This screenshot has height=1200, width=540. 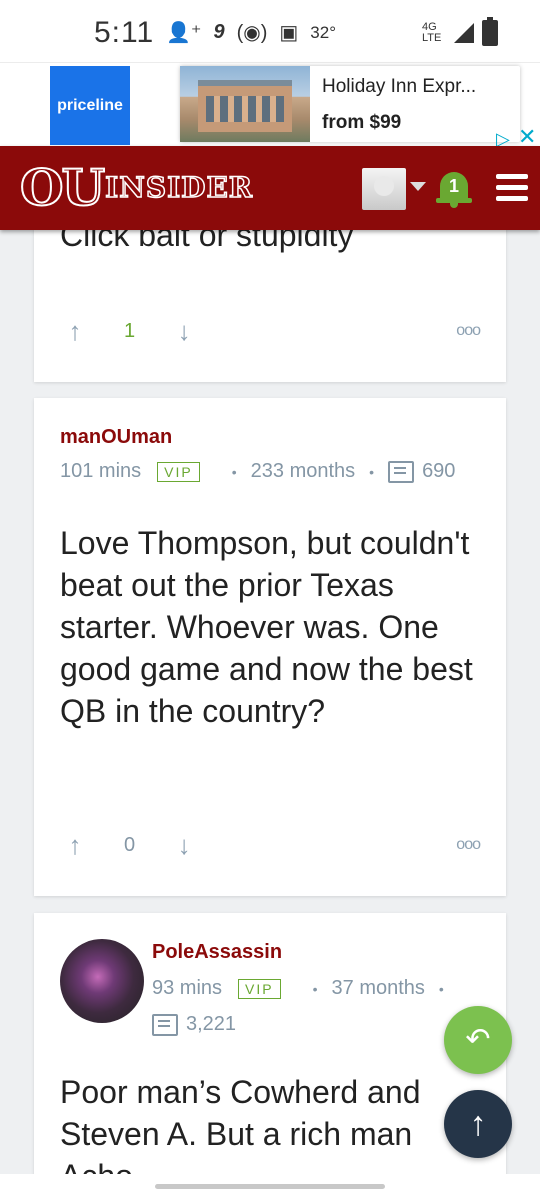 I want to click on status-icons: 👤⁺ 9 (◉) ▣ 32°, so click(x=251, y=32).